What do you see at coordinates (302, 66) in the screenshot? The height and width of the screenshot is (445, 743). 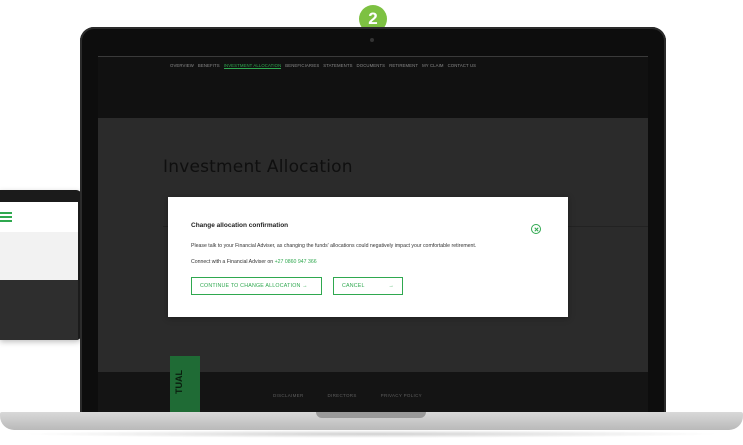 I see `nav-item-beneficiaries: BENEFICIARIES` at bounding box center [302, 66].